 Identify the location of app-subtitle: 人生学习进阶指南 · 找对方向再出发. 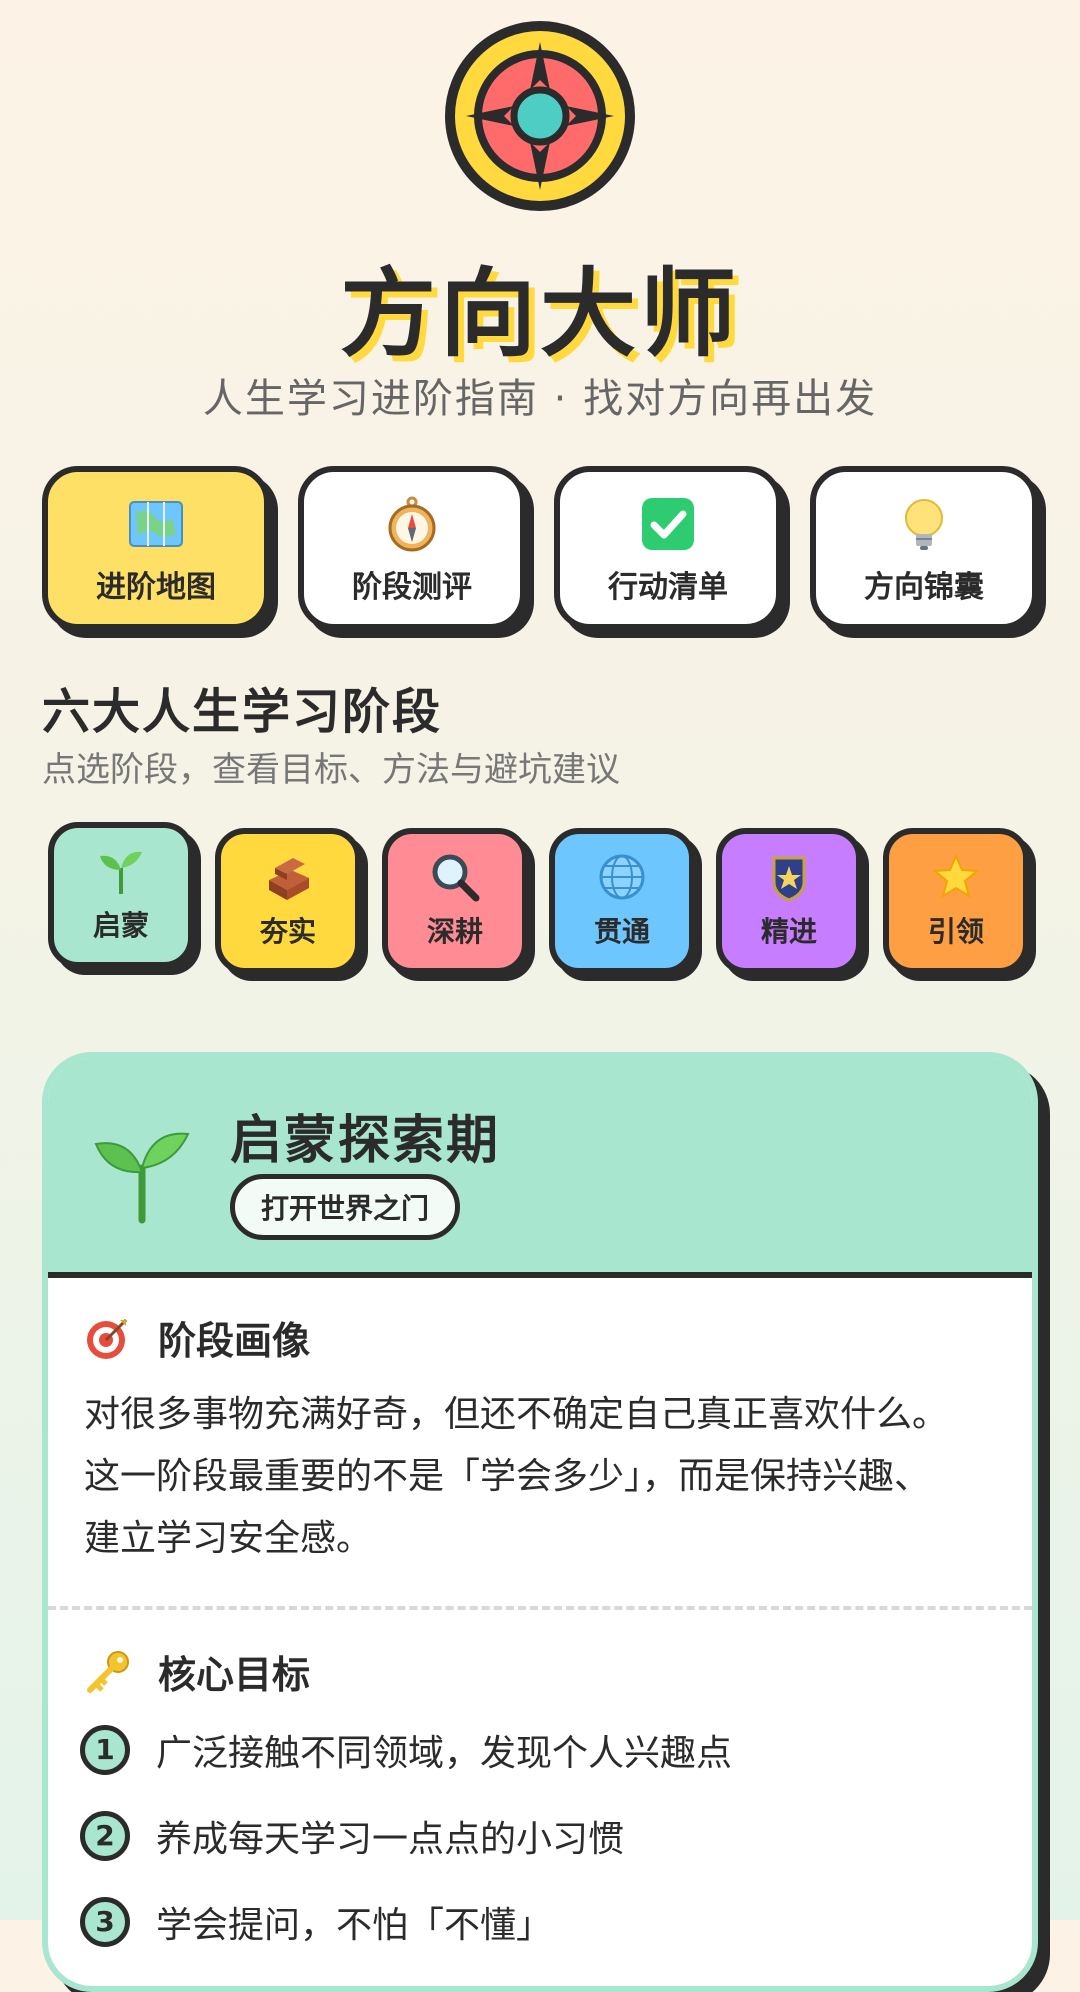
(540, 399).